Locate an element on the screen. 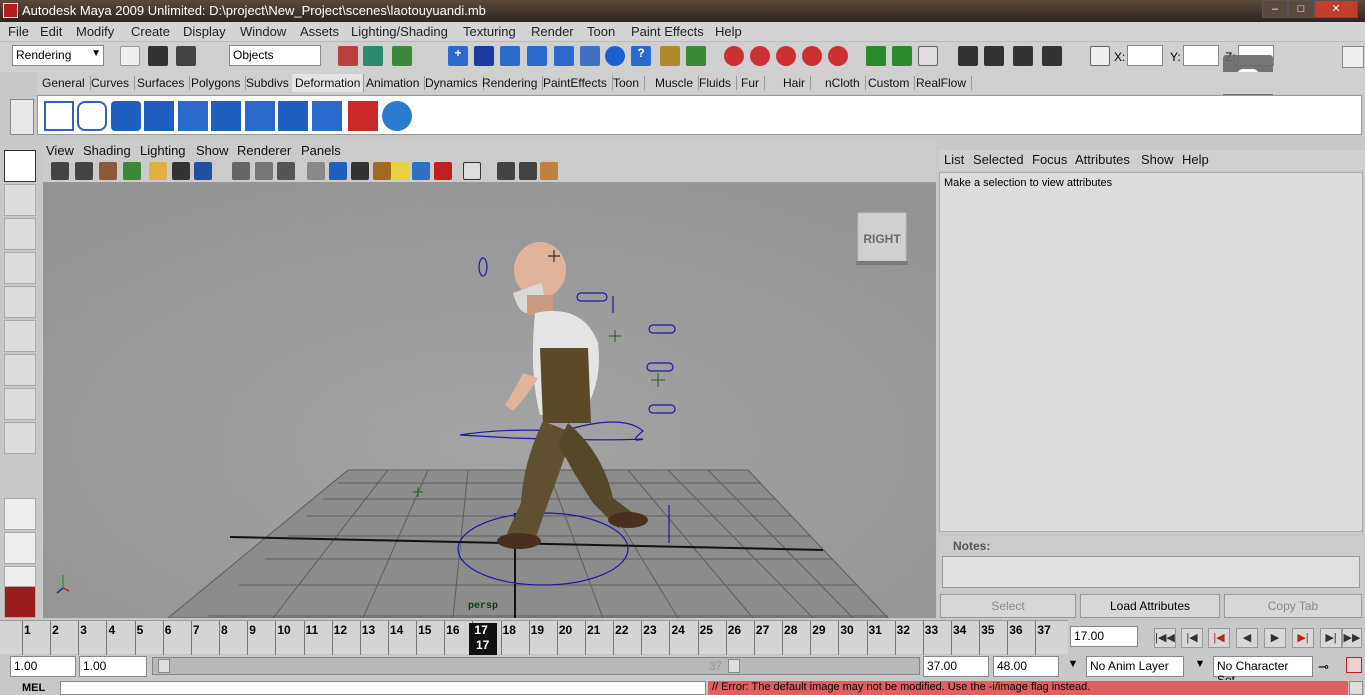 The image size is (1365, 695). preferences-icon is located at coordinates (1354, 665).